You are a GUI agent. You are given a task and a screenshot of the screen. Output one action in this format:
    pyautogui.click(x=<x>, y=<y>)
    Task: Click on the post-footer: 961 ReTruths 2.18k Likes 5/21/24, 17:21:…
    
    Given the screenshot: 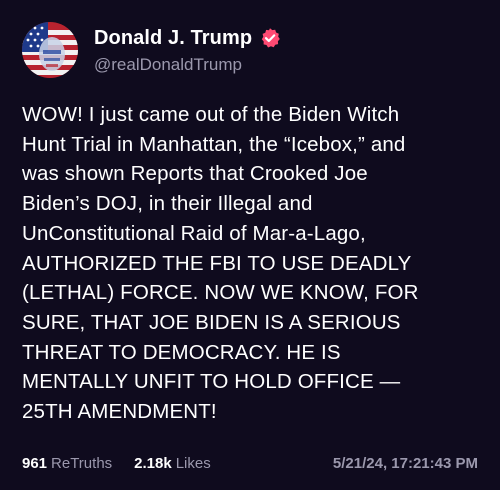 What is the action you would take?
    pyautogui.click(x=250, y=463)
    